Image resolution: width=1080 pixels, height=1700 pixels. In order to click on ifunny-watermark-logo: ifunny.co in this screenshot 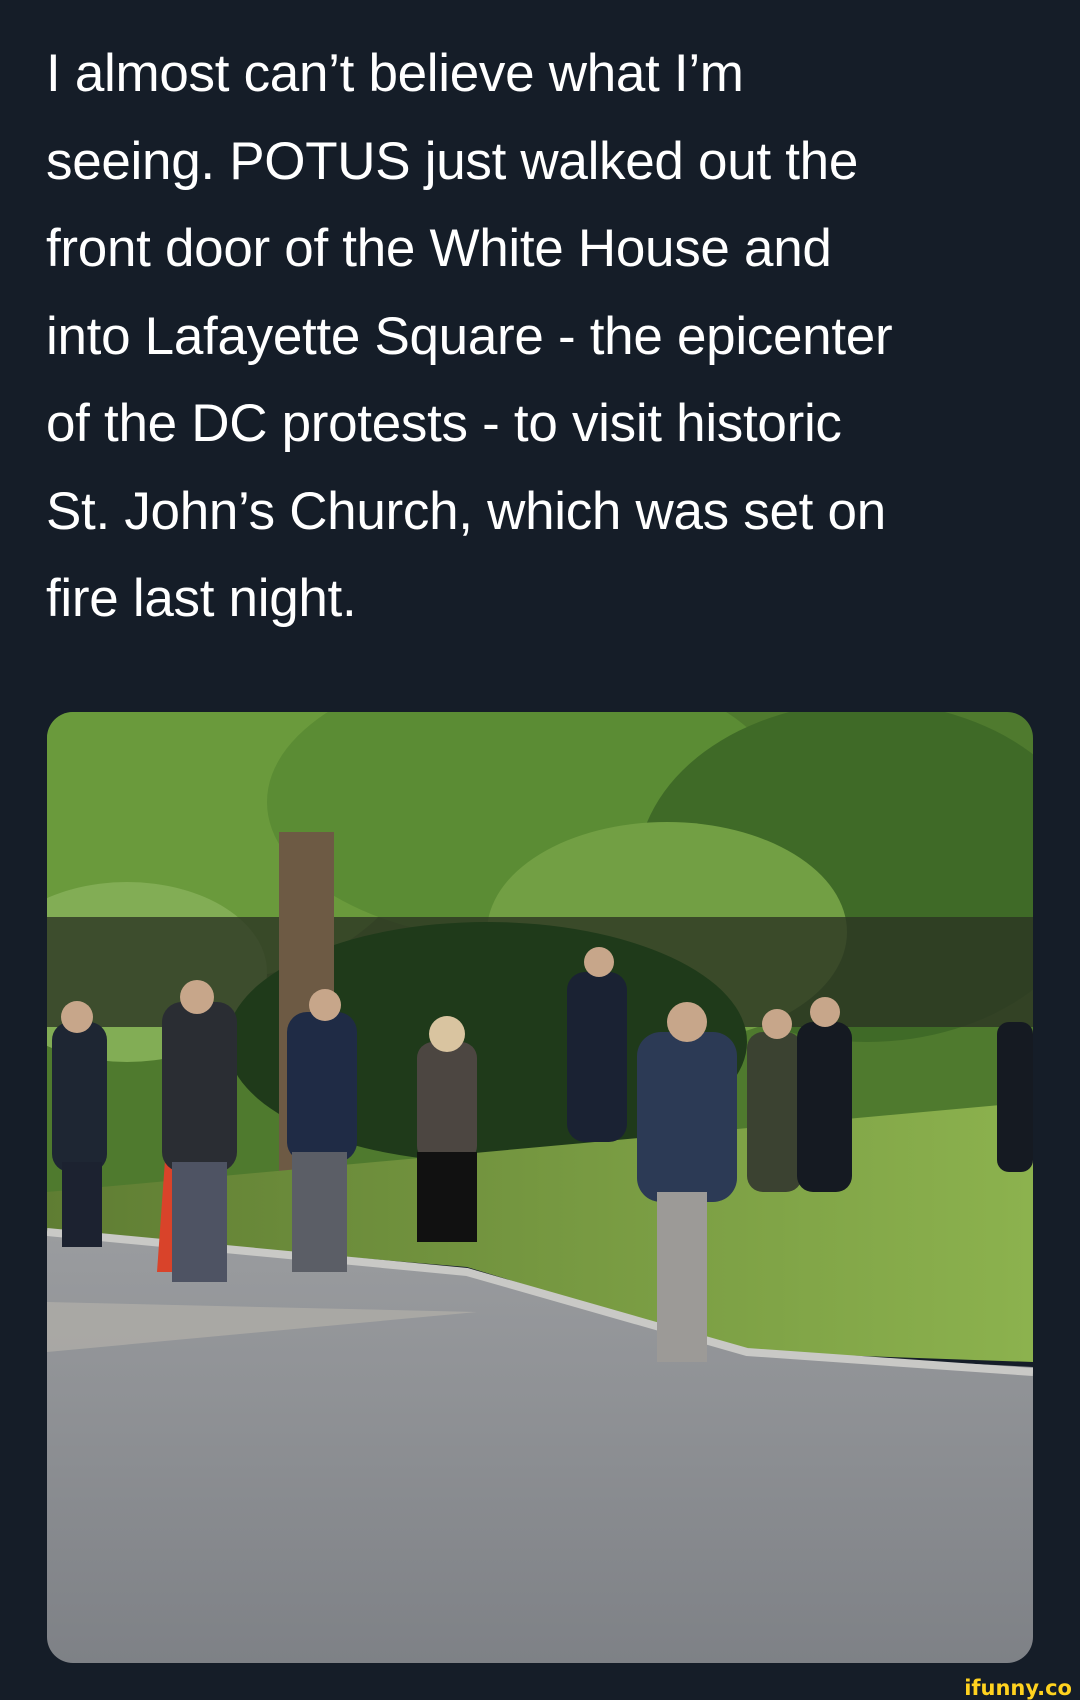, I will do `click(1018, 1688)`.